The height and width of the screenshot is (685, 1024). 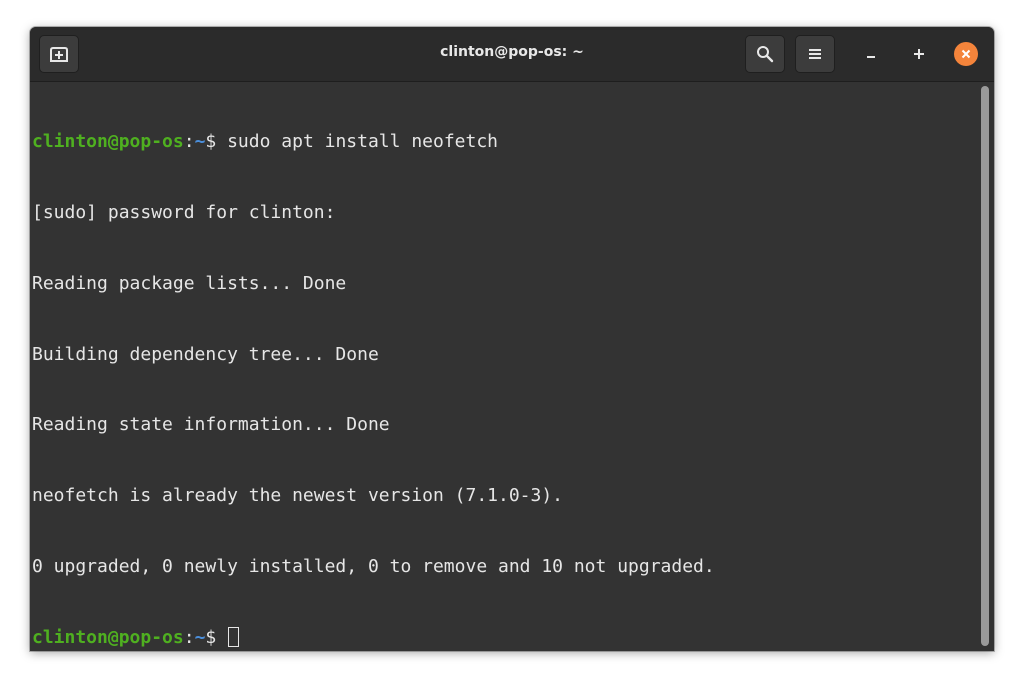 What do you see at coordinates (504, 638) in the screenshot?
I see `current-prompt-line: clinton@pop-os:~$` at bounding box center [504, 638].